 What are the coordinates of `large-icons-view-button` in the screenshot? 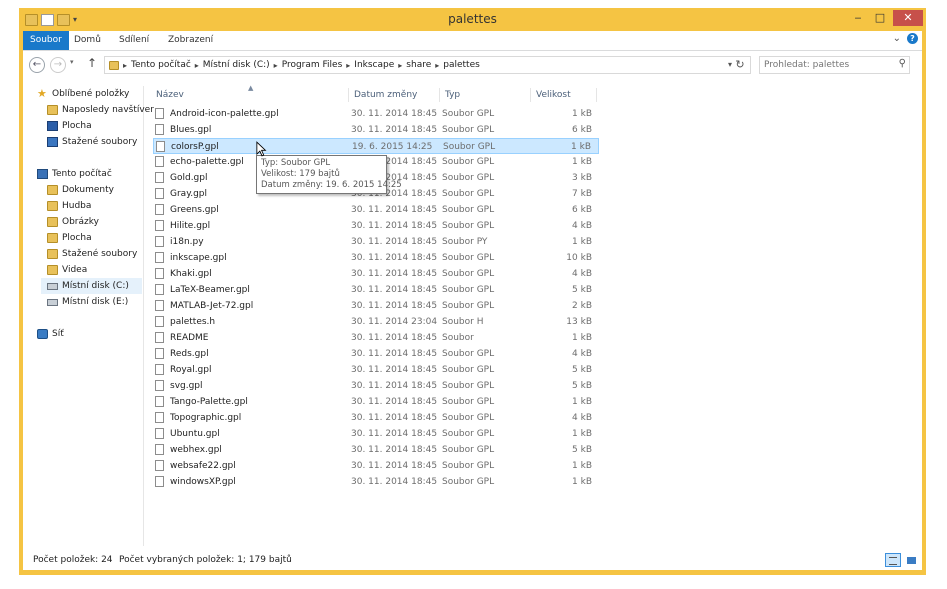 It's located at (911, 560).